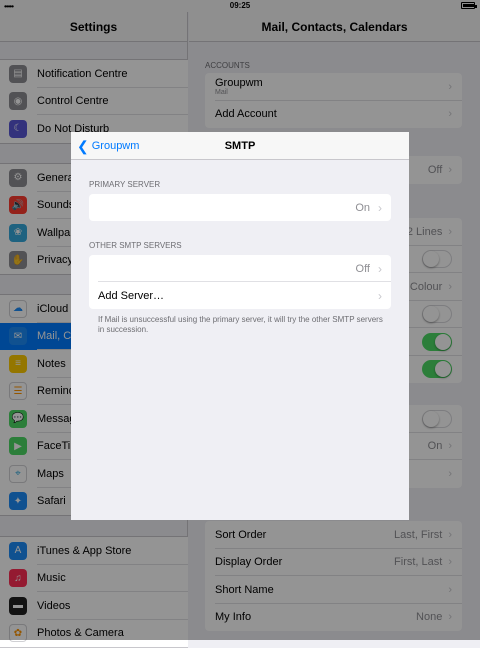 This screenshot has height=648, width=480. I want to click on smtp-nav-bar: ❮ Groupwm SMTP, so click(240, 146).